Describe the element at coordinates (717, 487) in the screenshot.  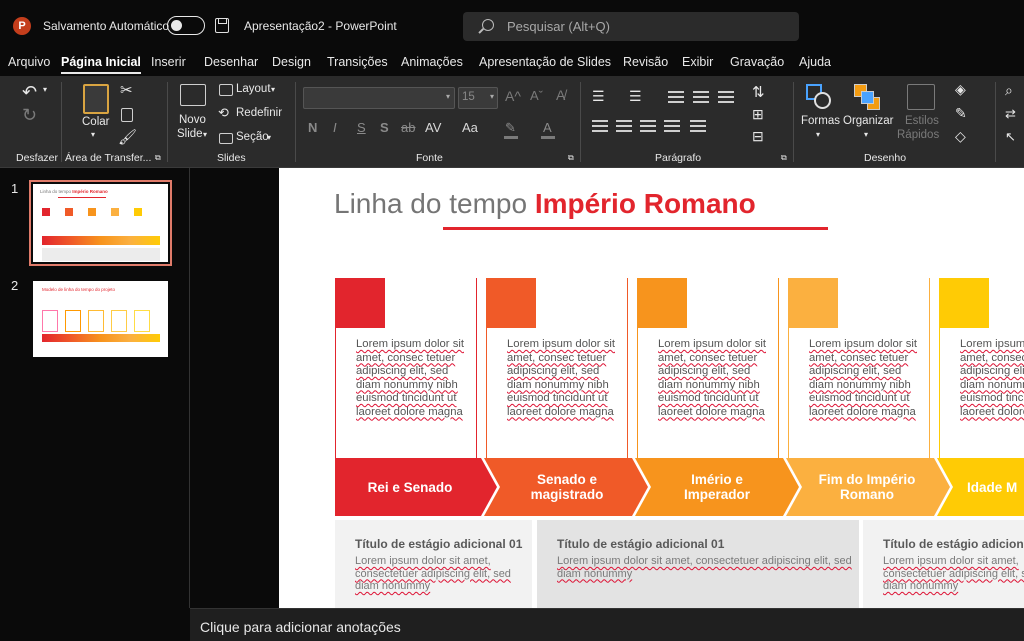
I see `stage-label-3: Imério e Imperador` at that location.